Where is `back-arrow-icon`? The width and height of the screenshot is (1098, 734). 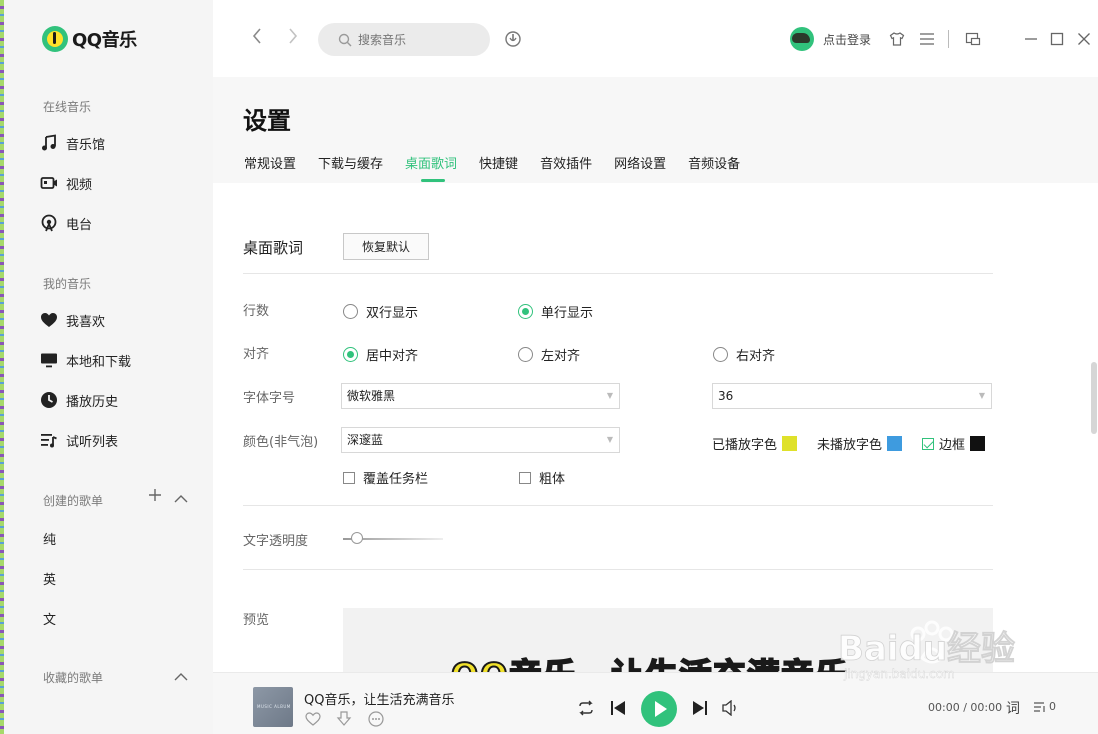 back-arrow-icon is located at coordinates (257, 39).